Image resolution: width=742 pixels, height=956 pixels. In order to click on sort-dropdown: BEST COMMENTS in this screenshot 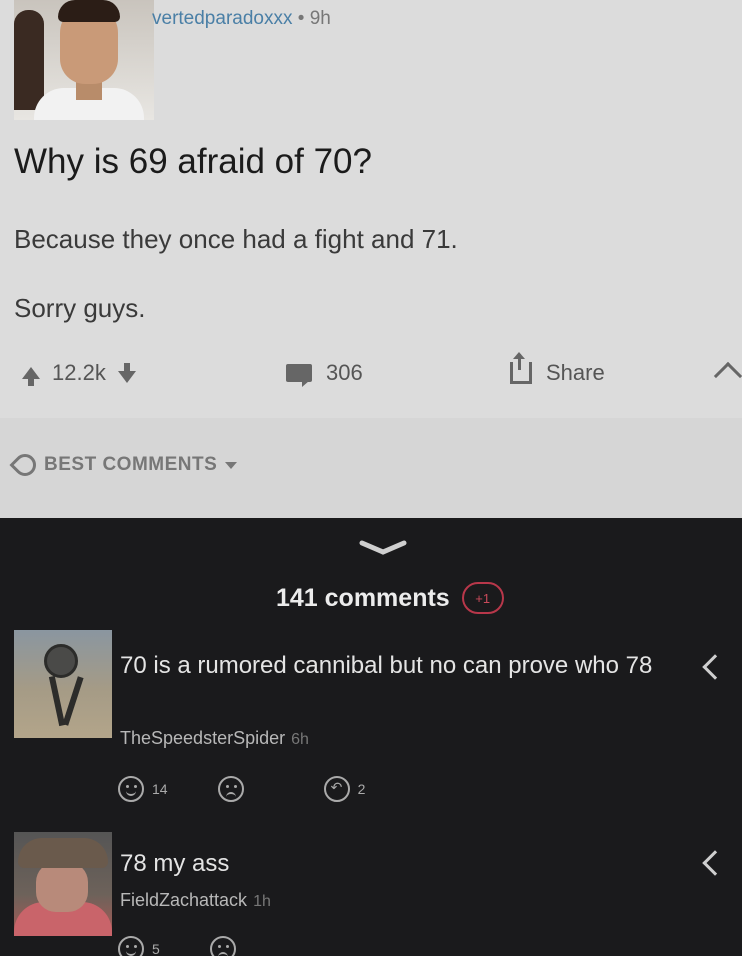, I will do `click(123, 465)`.